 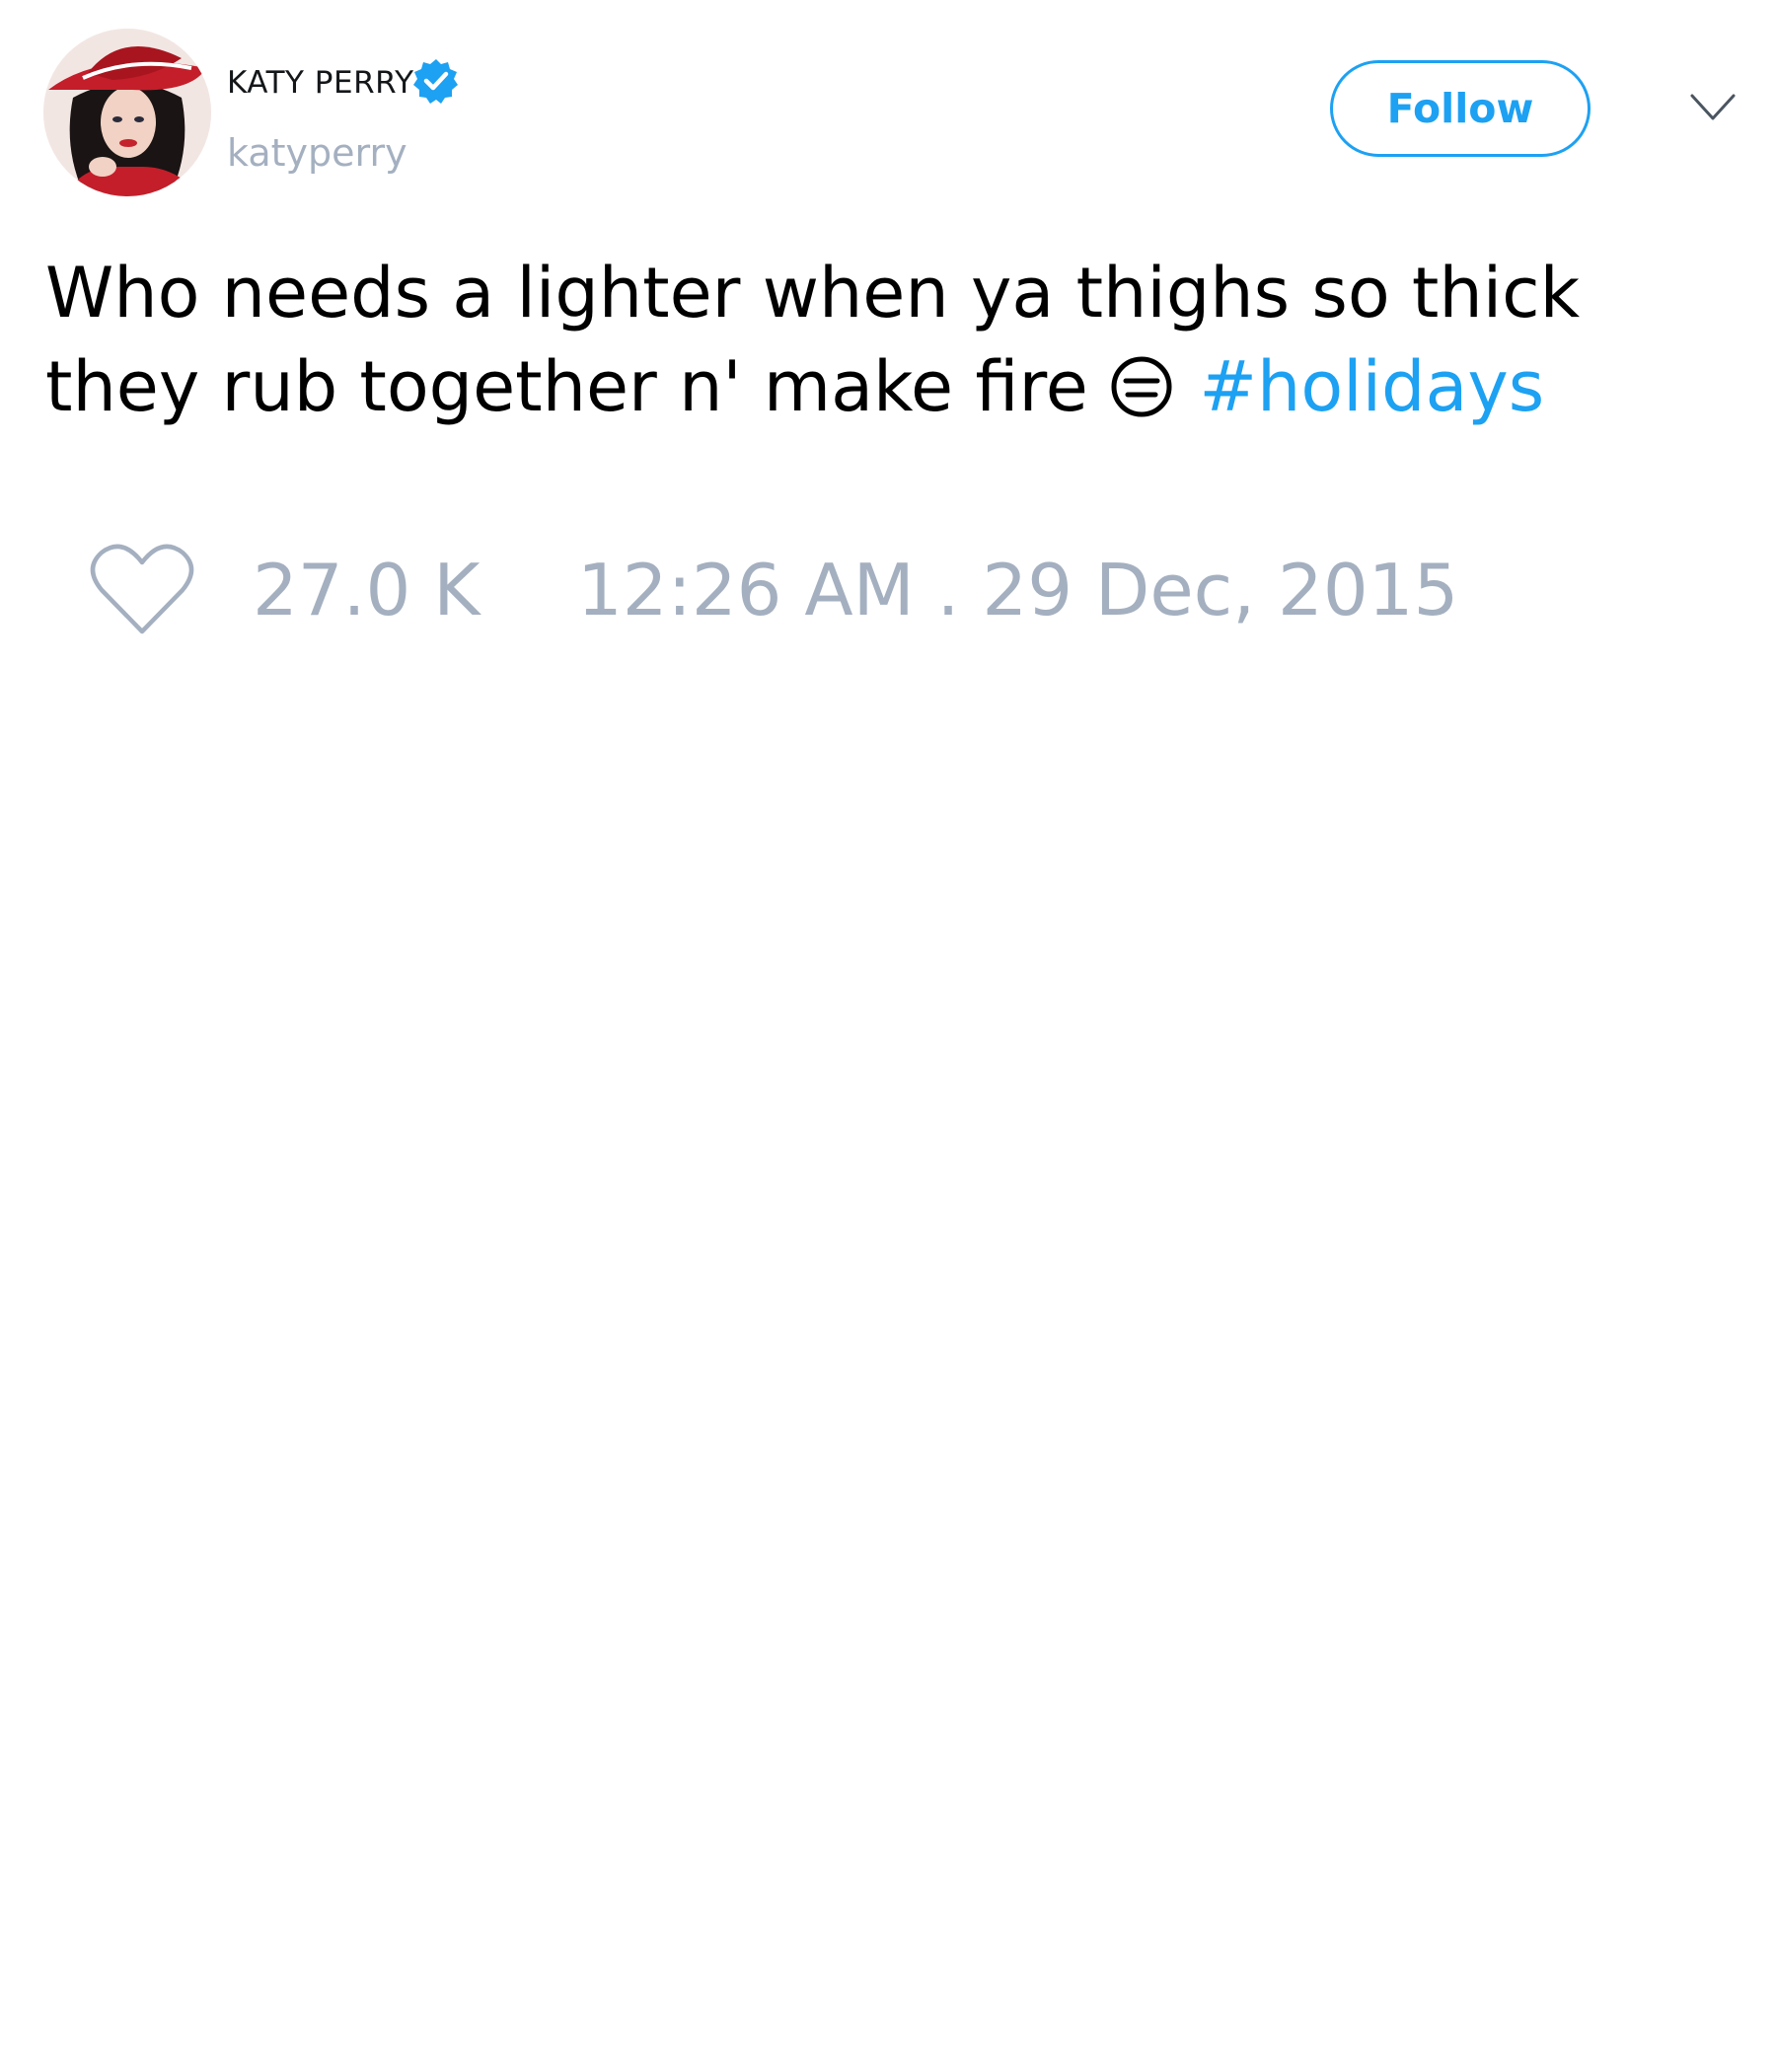 I want to click on avatar-image, so click(x=127, y=112).